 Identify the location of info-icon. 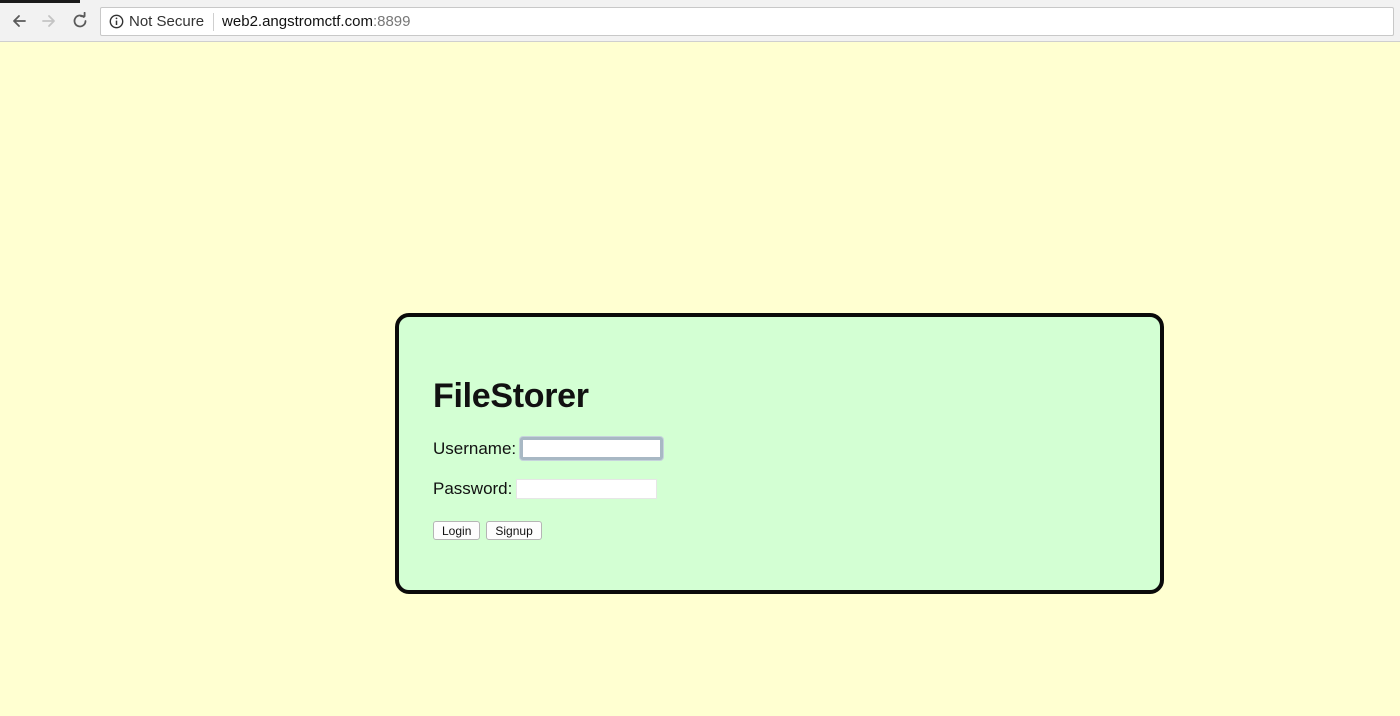
(116, 21).